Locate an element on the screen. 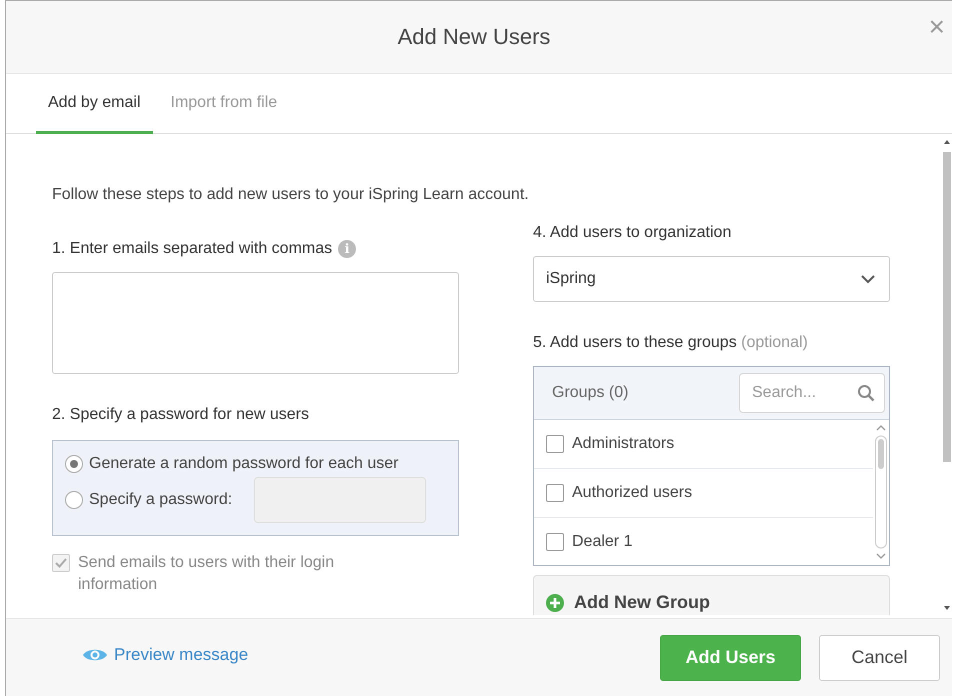 The width and height of the screenshot is (953, 696). field-label: 5. Add users to these groups (optional) is located at coordinates (671, 343).